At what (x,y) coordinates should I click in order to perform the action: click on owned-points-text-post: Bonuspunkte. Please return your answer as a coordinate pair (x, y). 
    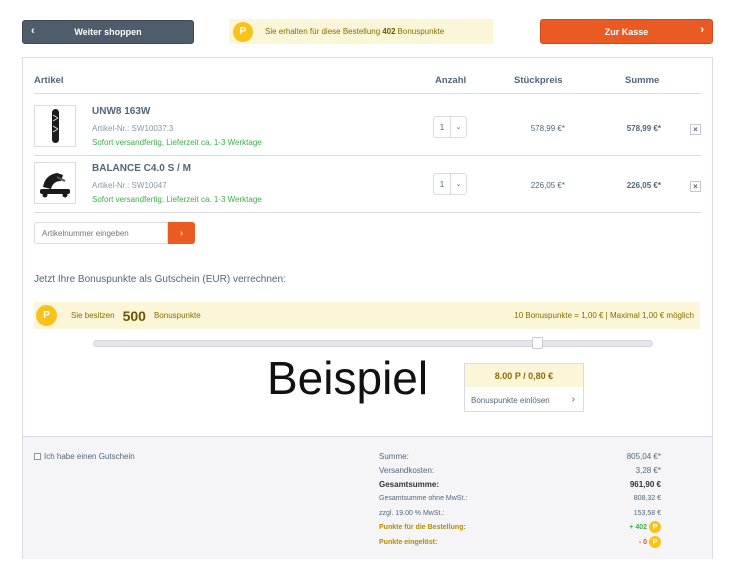
    Looking at the image, I should click on (177, 315).